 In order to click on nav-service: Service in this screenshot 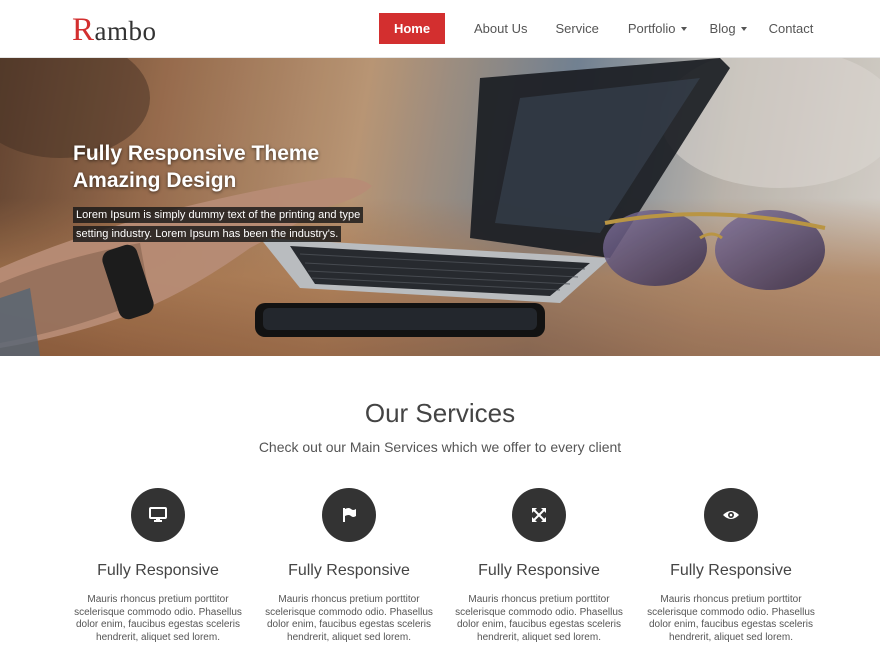, I will do `click(576, 28)`.